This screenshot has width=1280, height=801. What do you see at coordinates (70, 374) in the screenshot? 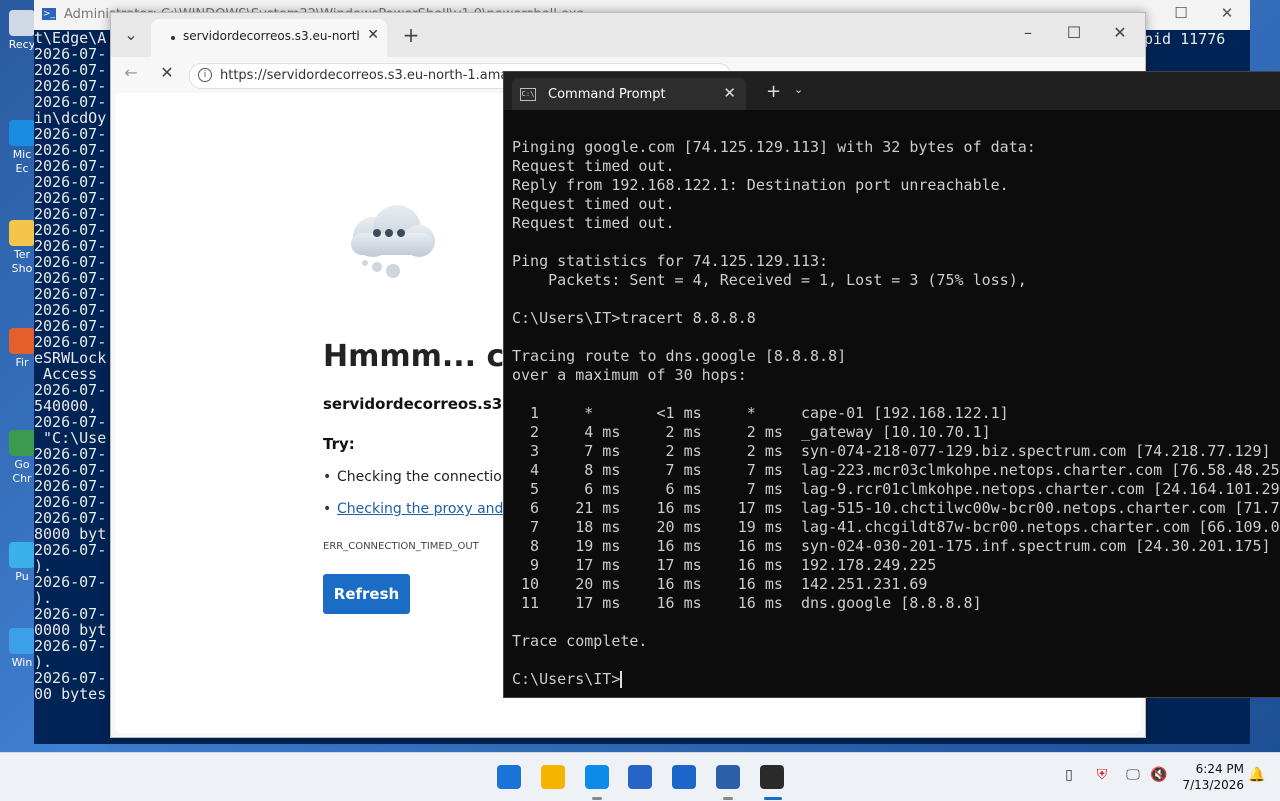
I see `powershell-line: Access` at bounding box center [70, 374].